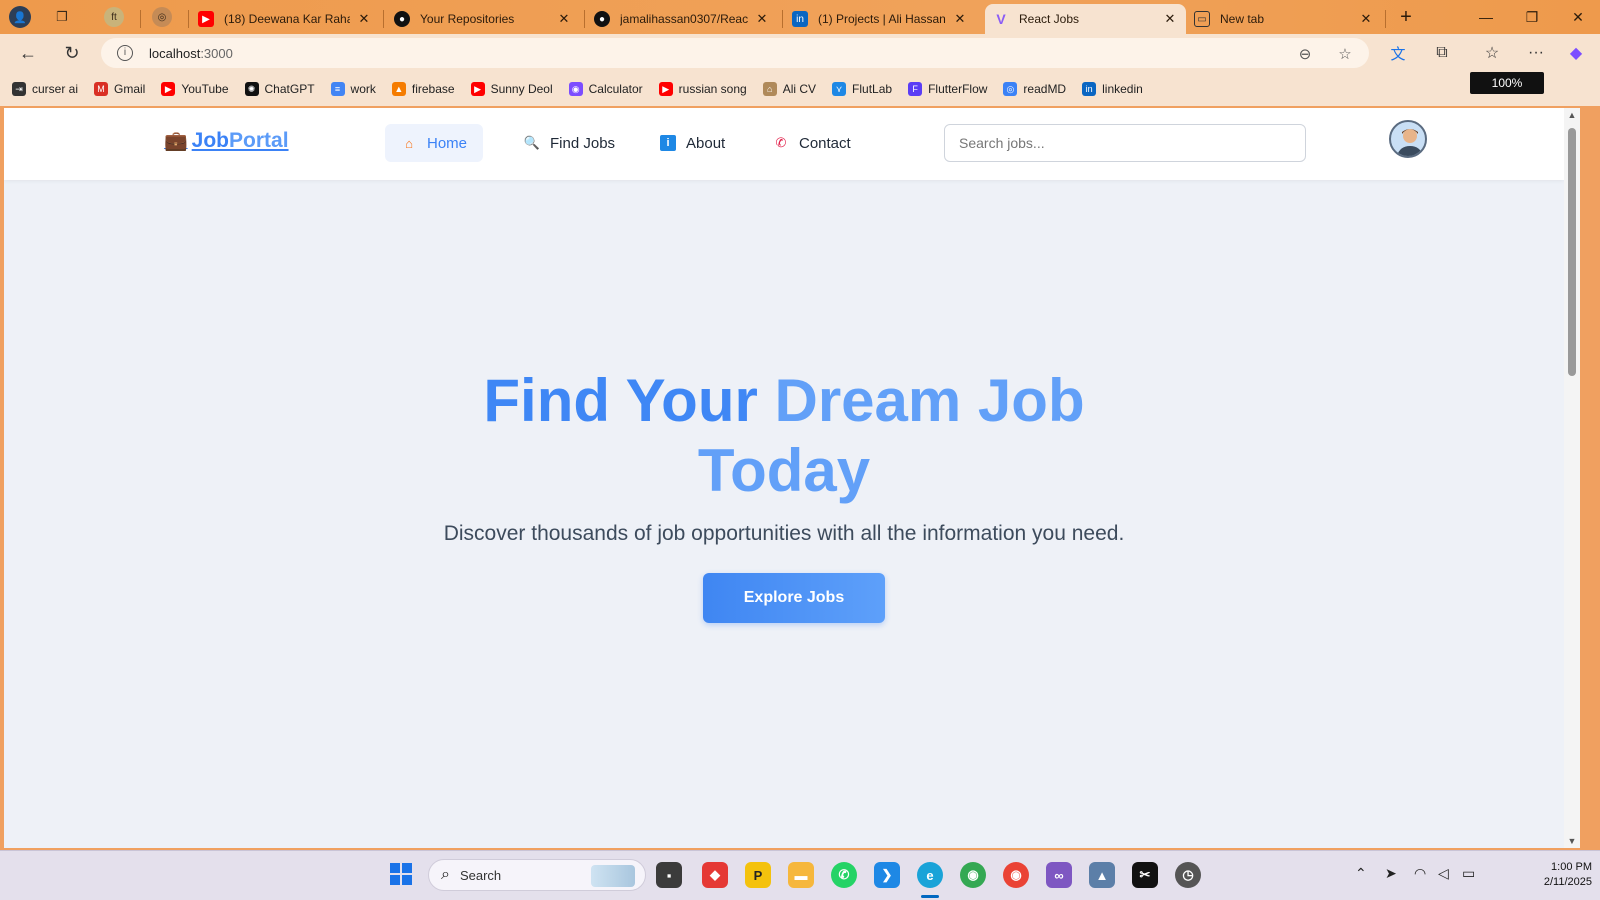 This screenshot has height=900, width=1600. I want to click on bookmark-readmd: ◎ readMD, so click(1034, 89).